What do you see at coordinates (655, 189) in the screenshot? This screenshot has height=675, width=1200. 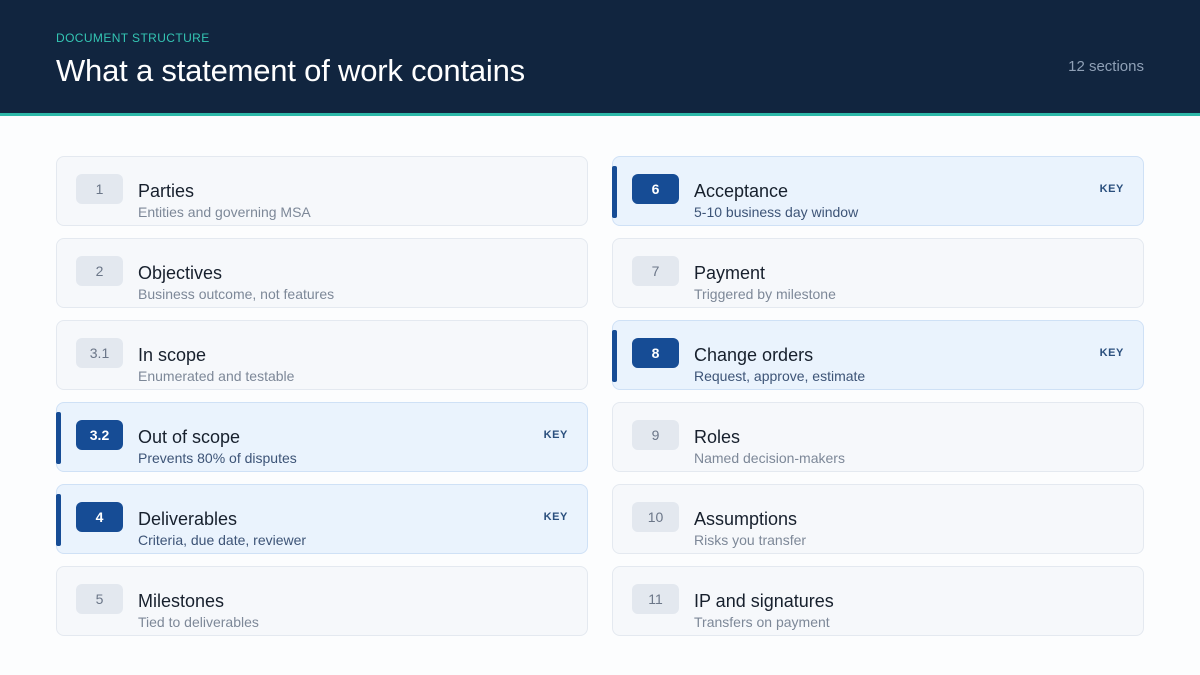 I see `section-number-badge: 6` at bounding box center [655, 189].